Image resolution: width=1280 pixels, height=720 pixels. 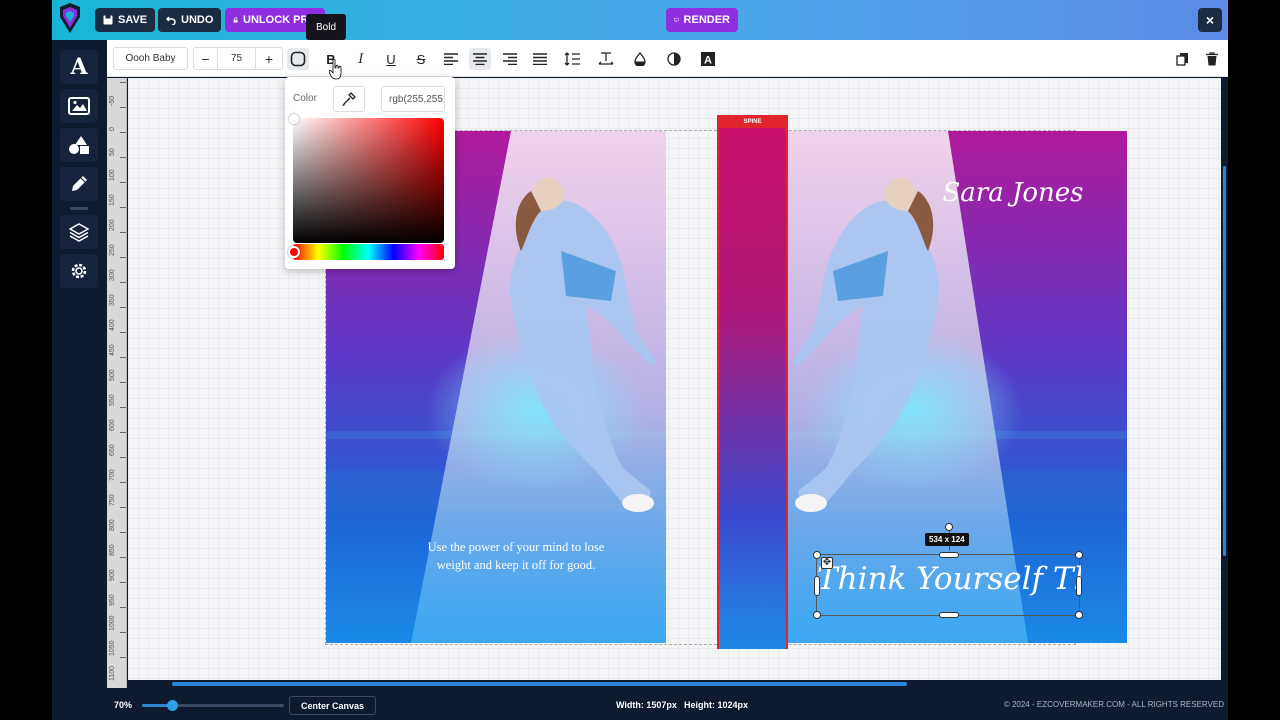 I want to click on save-button: SAVE, so click(x=125, y=20).